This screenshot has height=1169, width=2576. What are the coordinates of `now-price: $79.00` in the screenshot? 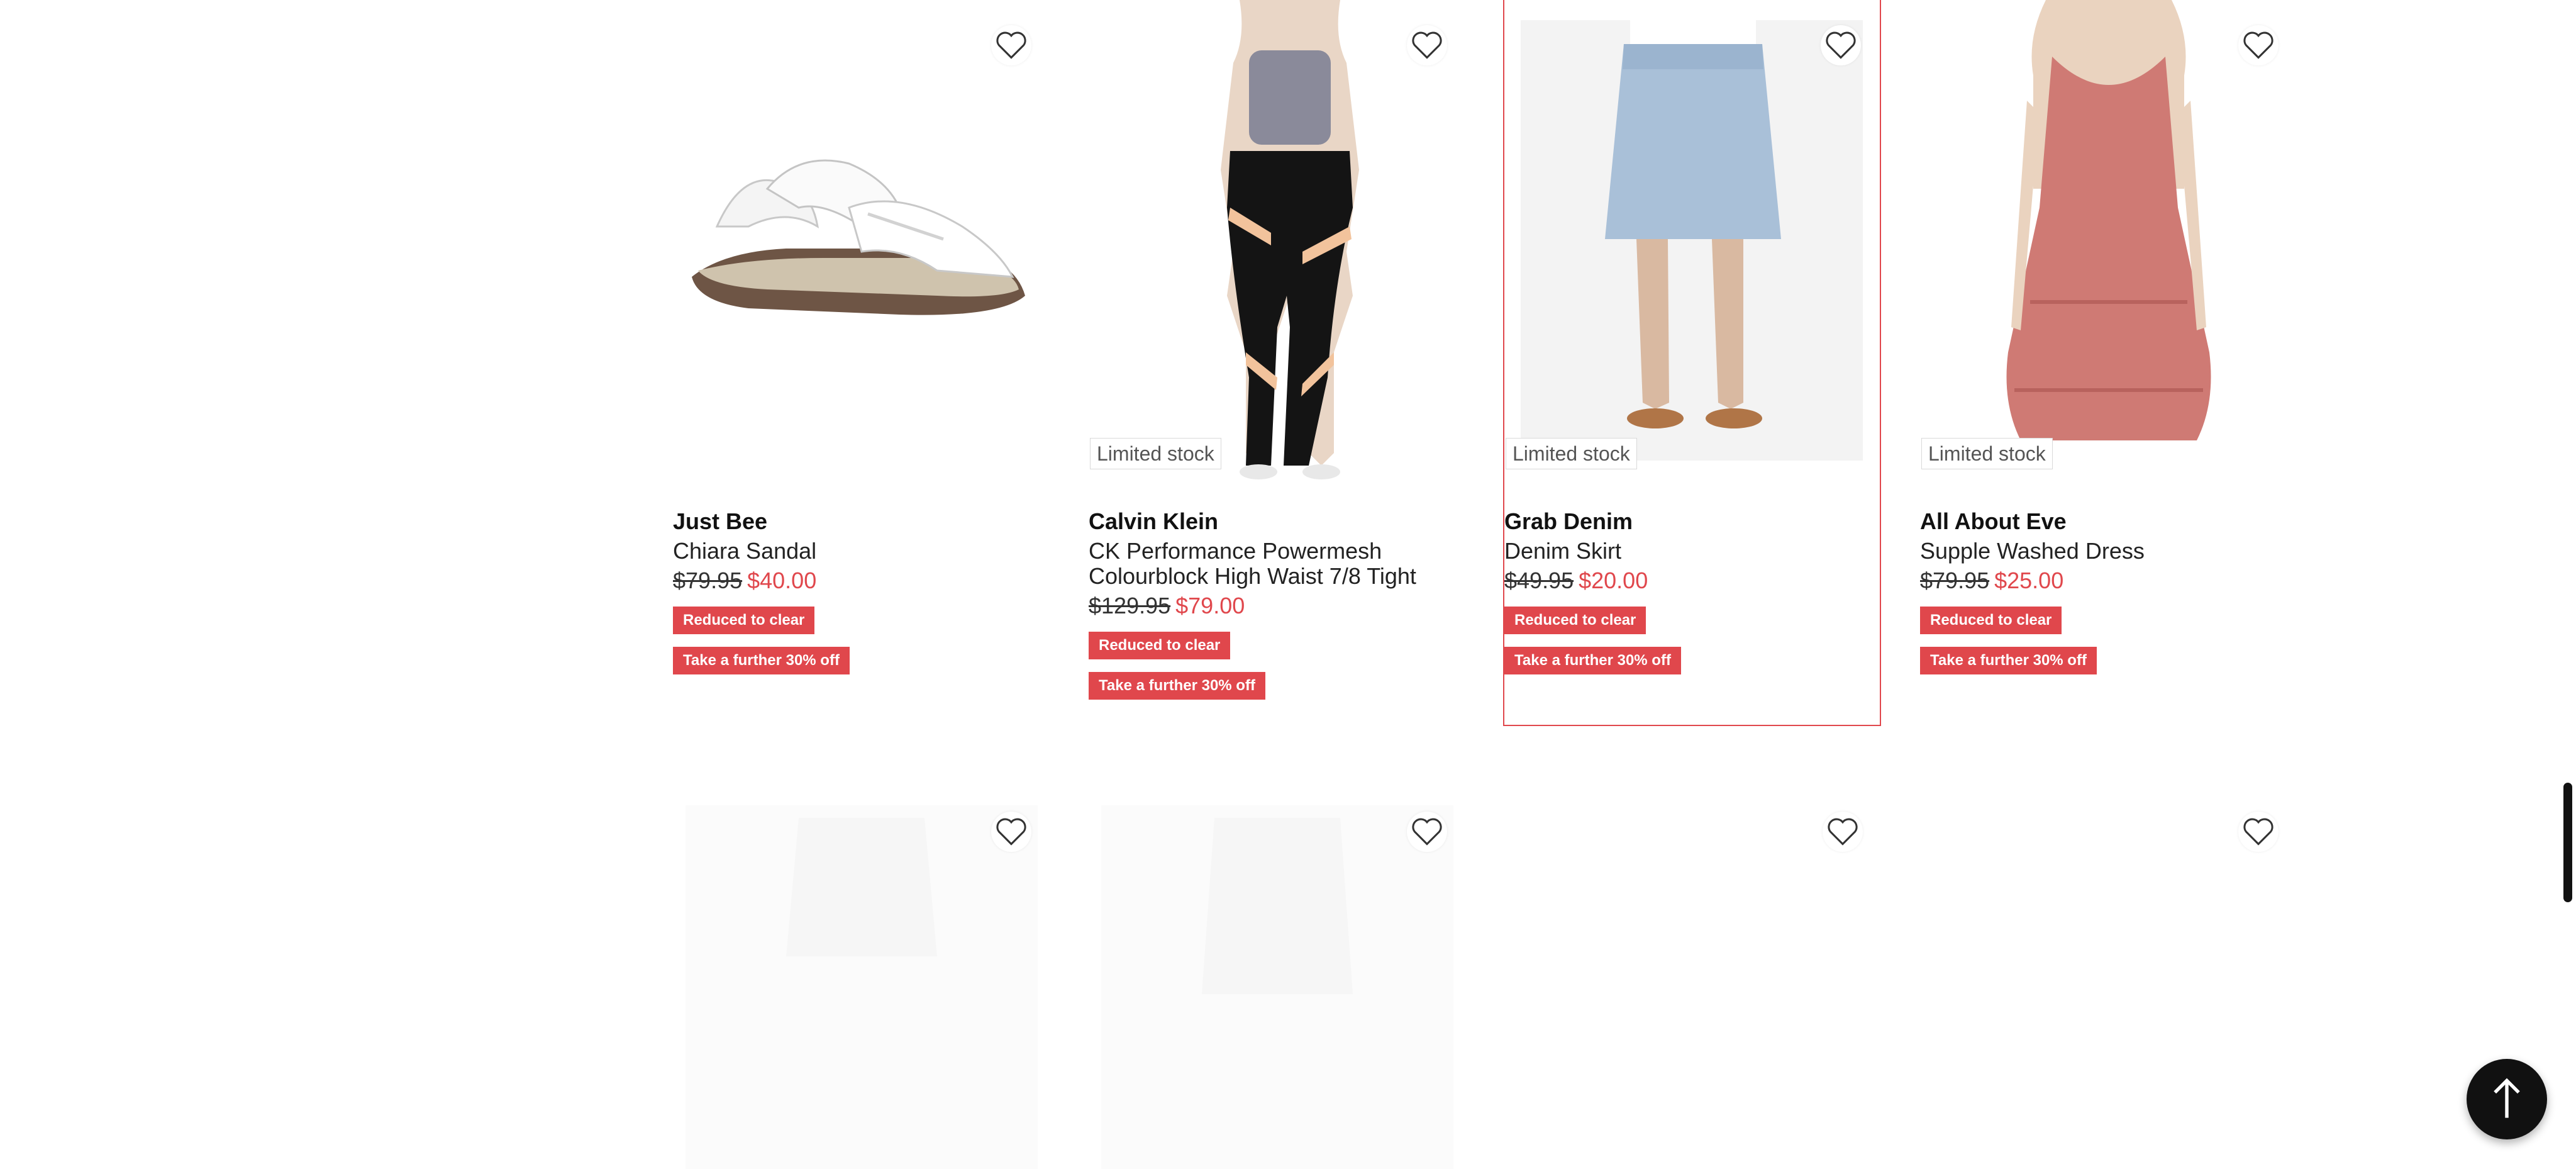 It's located at (1210, 605).